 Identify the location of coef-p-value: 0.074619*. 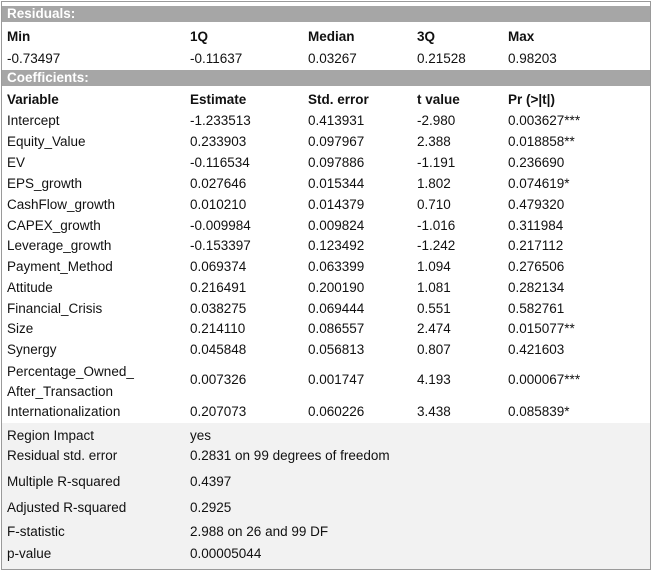
(539, 183).